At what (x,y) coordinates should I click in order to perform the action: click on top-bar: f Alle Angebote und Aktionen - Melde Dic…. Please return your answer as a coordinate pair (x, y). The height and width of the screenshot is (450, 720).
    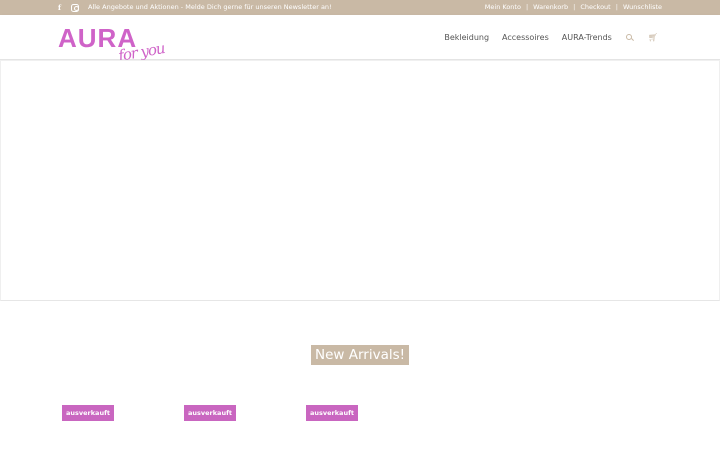
    Looking at the image, I should click on (360, 7).